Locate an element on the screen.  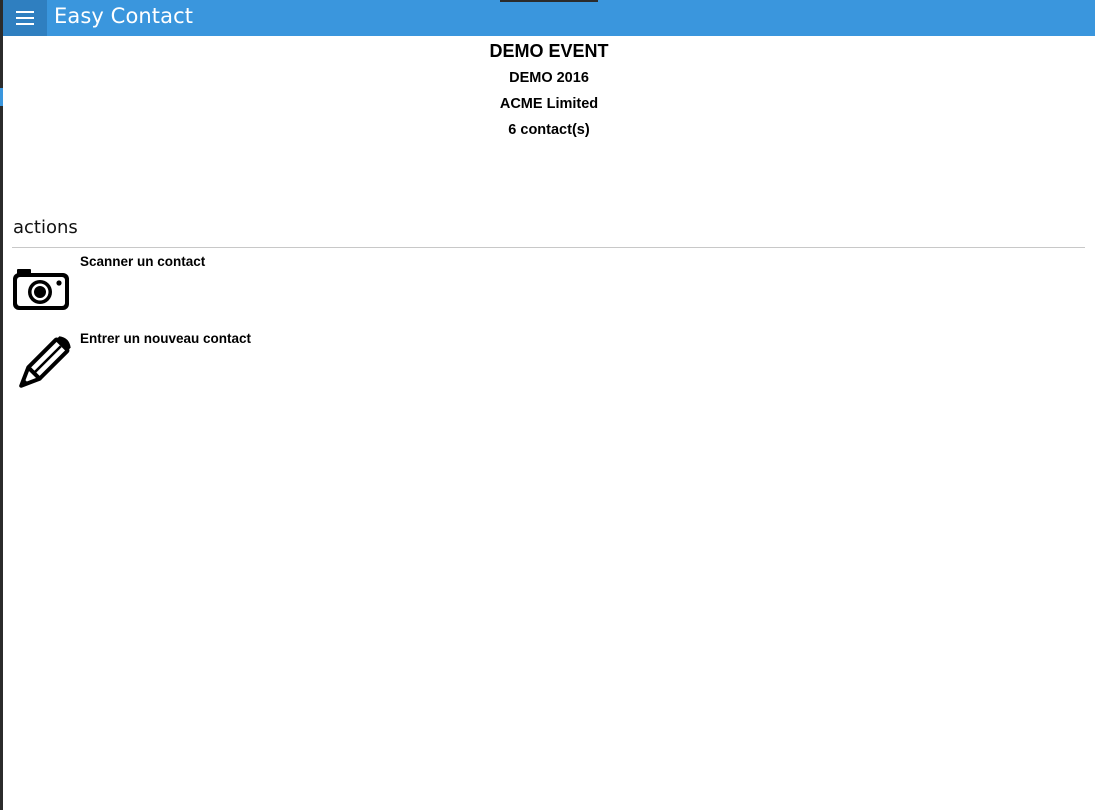
new-contact-action: Entrer un nouveau contact is located at coordinates (210, 365).